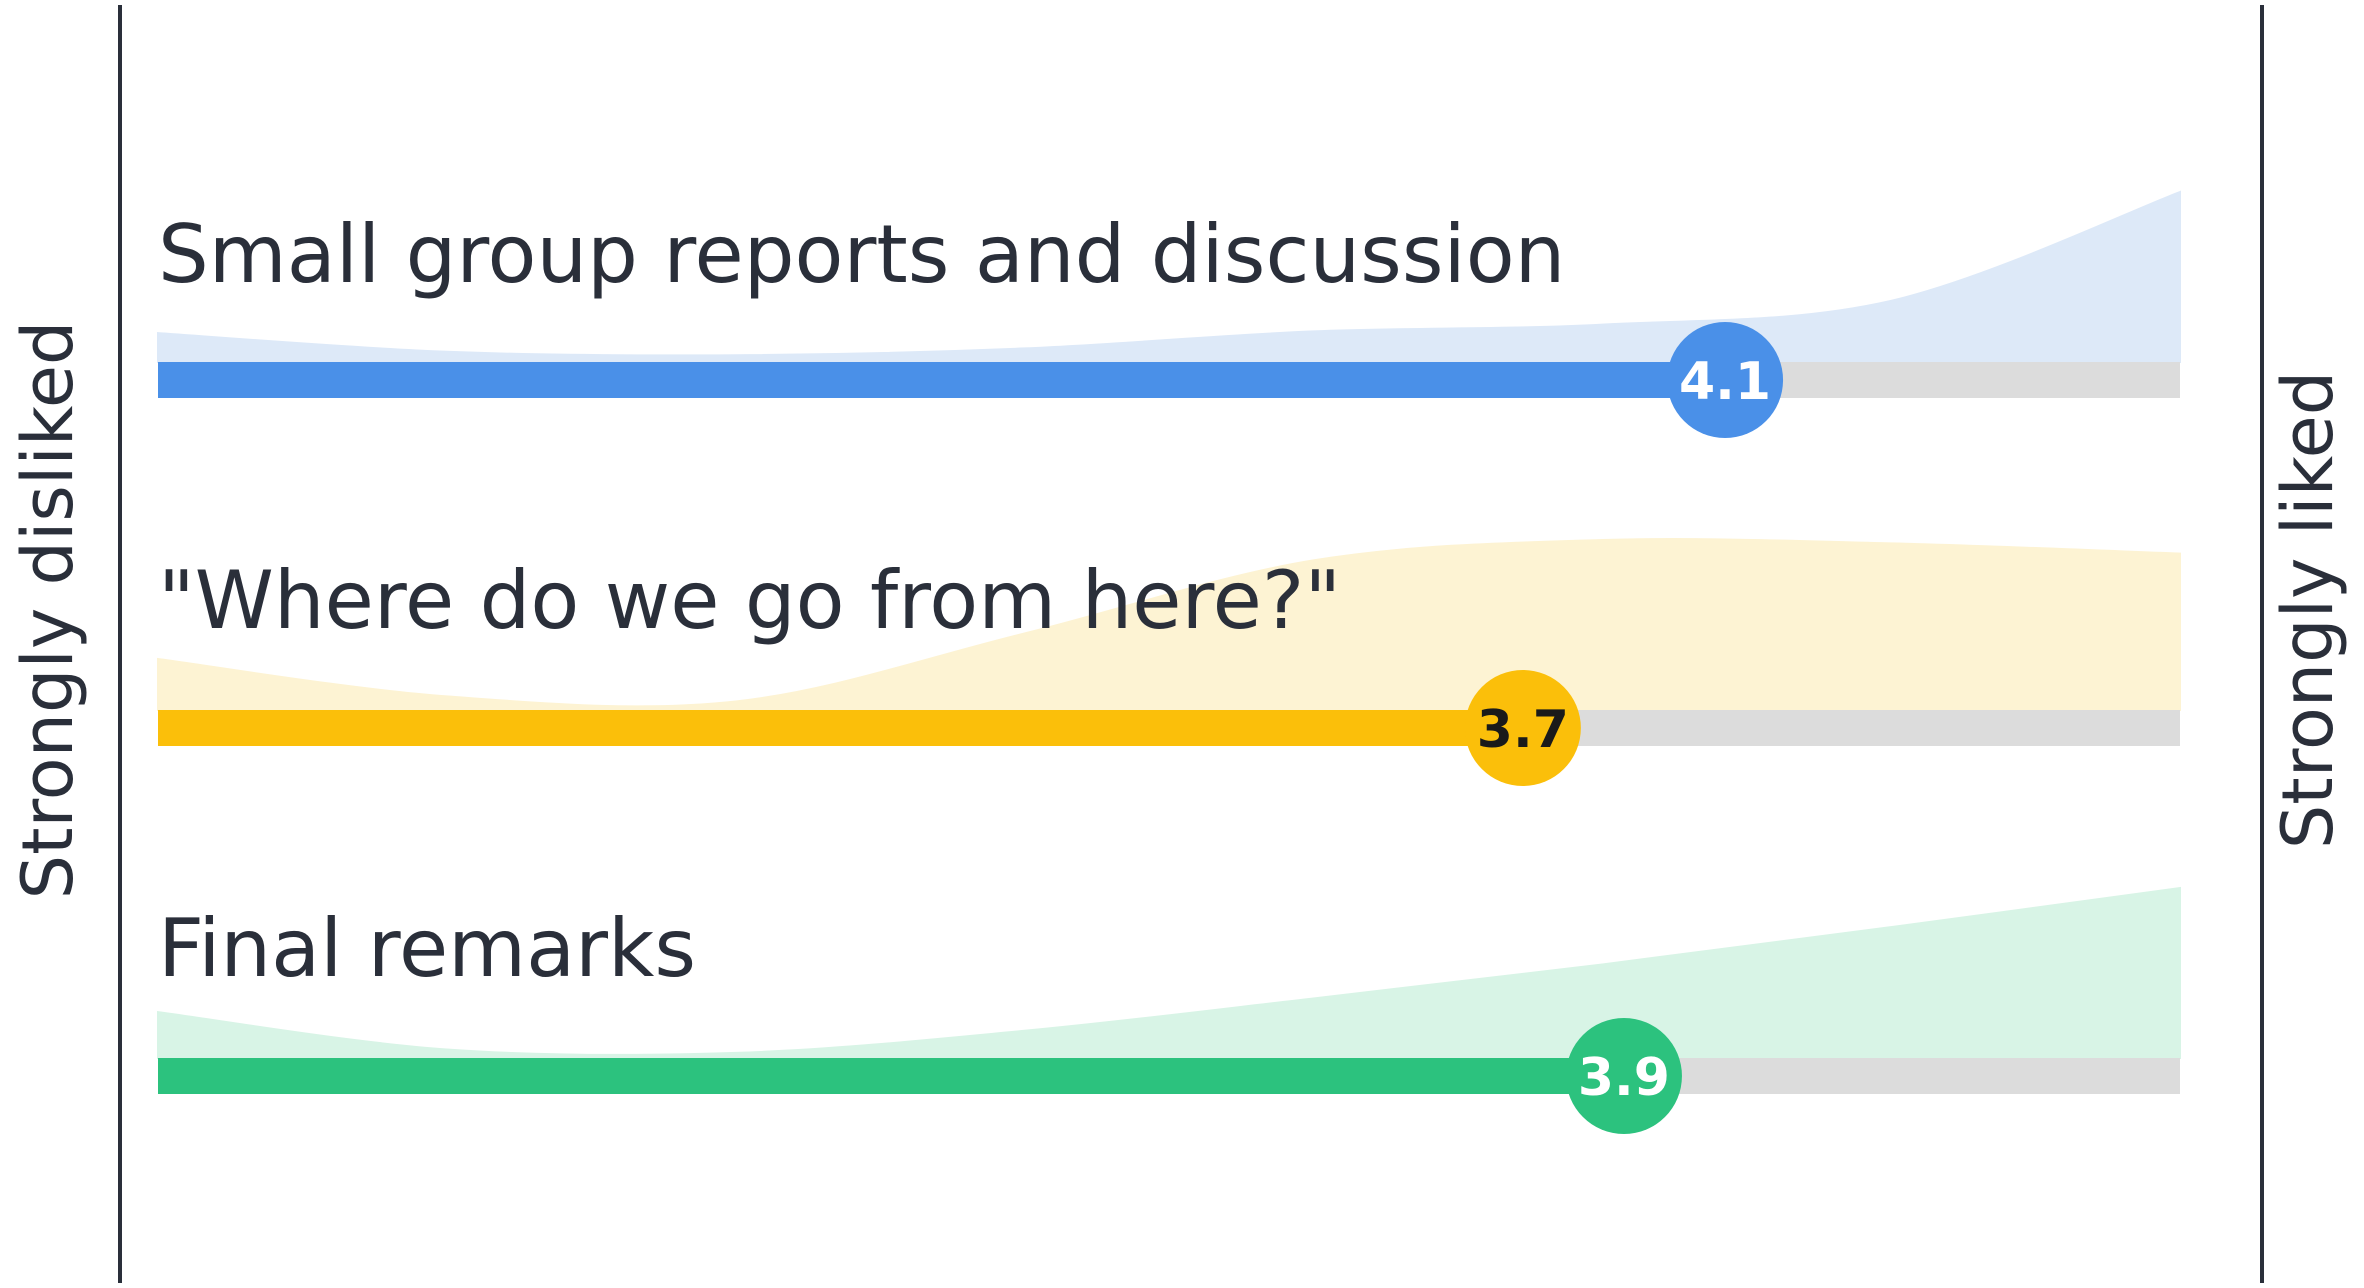 The image size is (2364, 1288). What do you see at coordinates (1523, 730) in the screenshot?
I see `value-label: 3.7` at bounding box center [1523, 730].